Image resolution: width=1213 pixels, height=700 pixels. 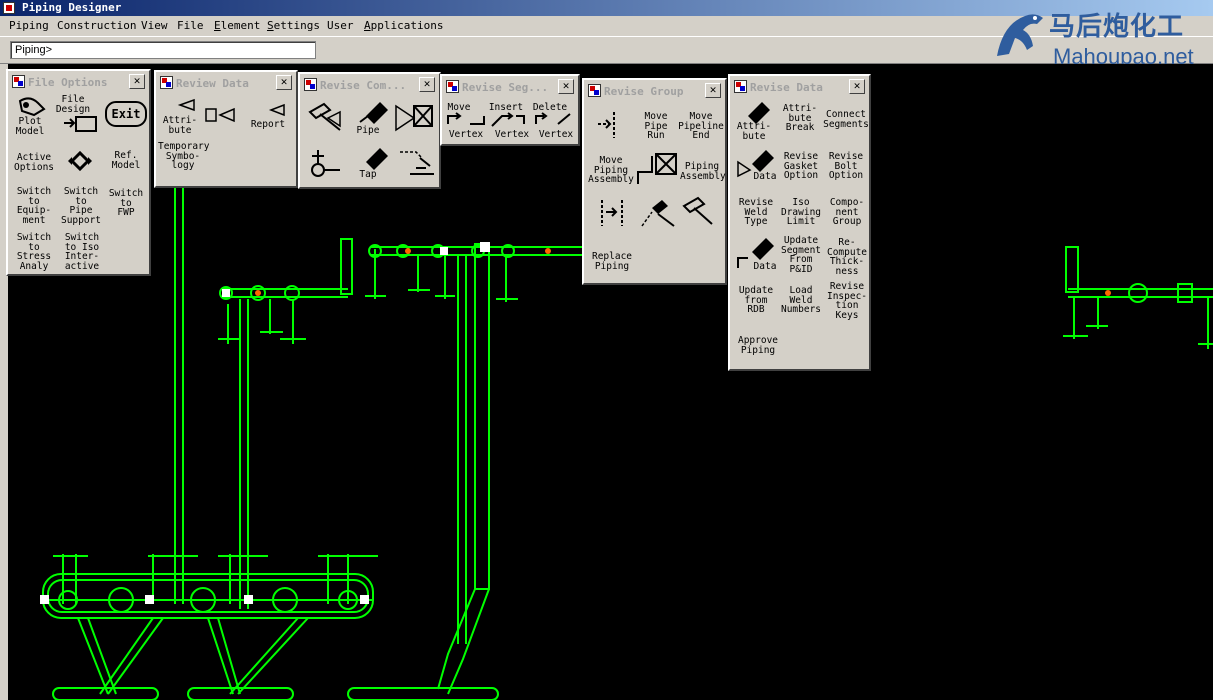 I want to click on offset-pipe-icon, so click(x=417, y=163).